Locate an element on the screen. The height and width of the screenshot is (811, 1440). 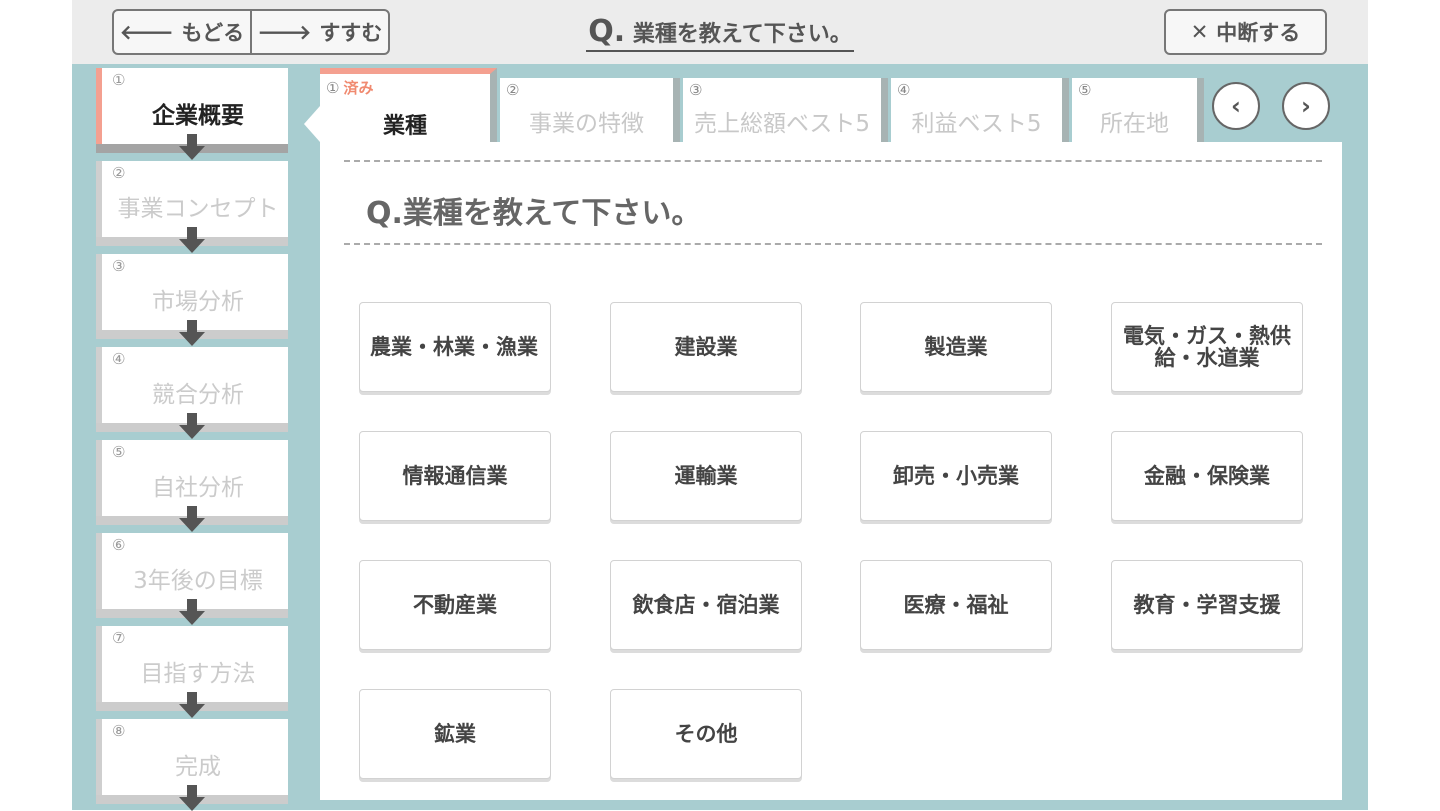
sidebar-step-card: ④ 競合分析 is located at coordinates (192, 385).